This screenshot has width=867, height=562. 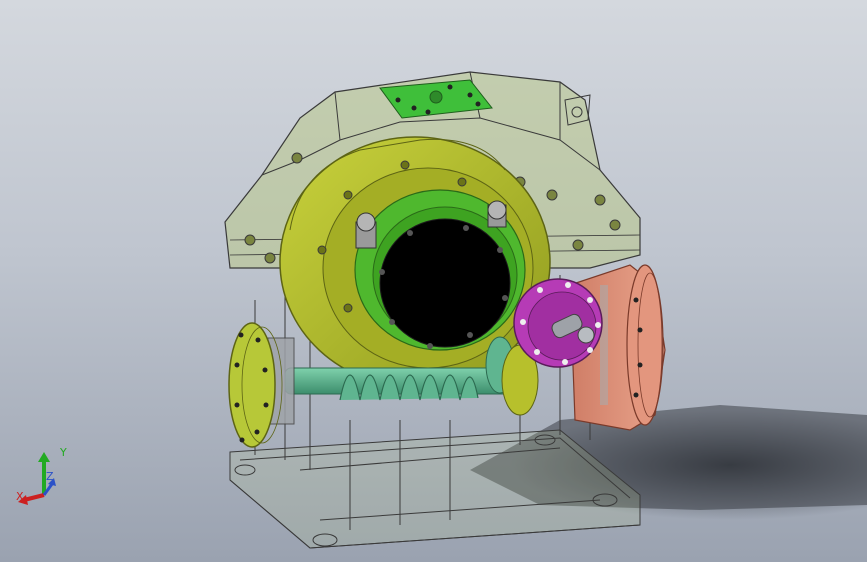 What do you see at coordinates (41, 475) in the screenshot?
I see `reference-triad: Y X Z` at bounding box center [41, 475].